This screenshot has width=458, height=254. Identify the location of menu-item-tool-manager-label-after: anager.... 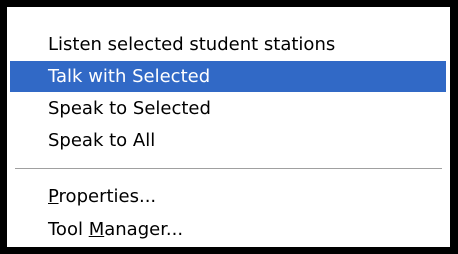
(144, 229).